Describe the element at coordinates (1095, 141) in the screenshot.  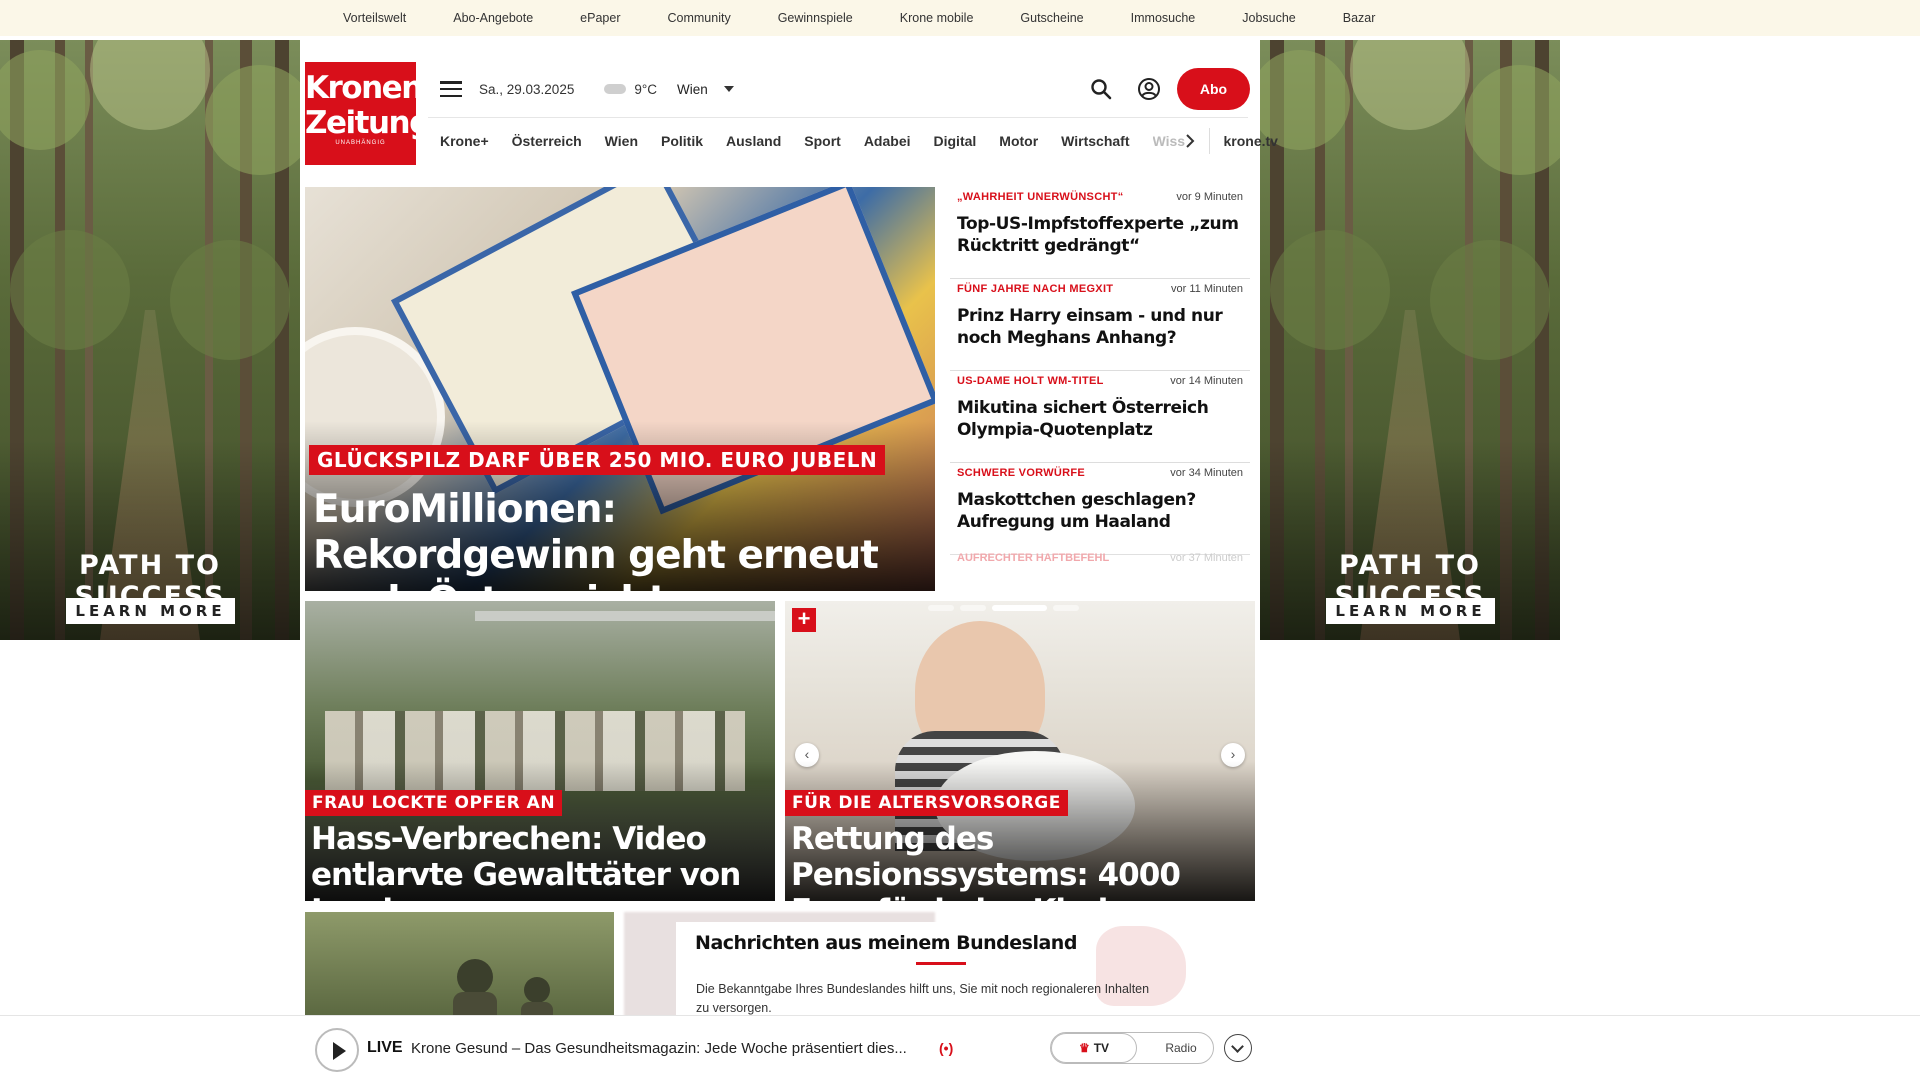
I see `nav-item-wirtschaft: Wirtschaft` at that location.